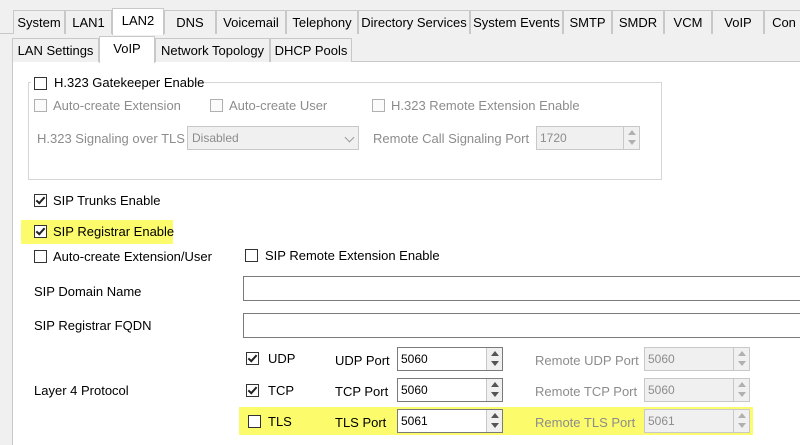  What do you see at coordinates (251, 255) in the screenshot?
I see `sip-remote-extension-checkbox` at bounding box center [251, 255].